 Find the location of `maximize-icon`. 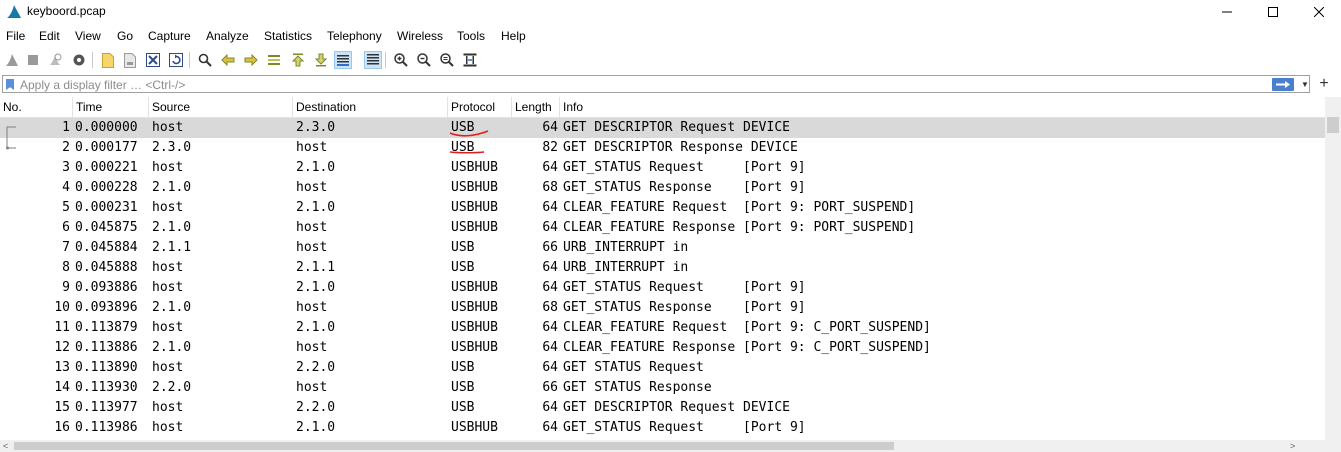

maximize-icon is located at coordinates (1273, 12).